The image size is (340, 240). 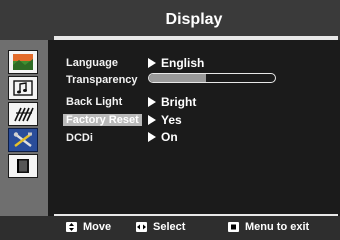 I want to click on hint-select: Select, so click(x=160, y=227).